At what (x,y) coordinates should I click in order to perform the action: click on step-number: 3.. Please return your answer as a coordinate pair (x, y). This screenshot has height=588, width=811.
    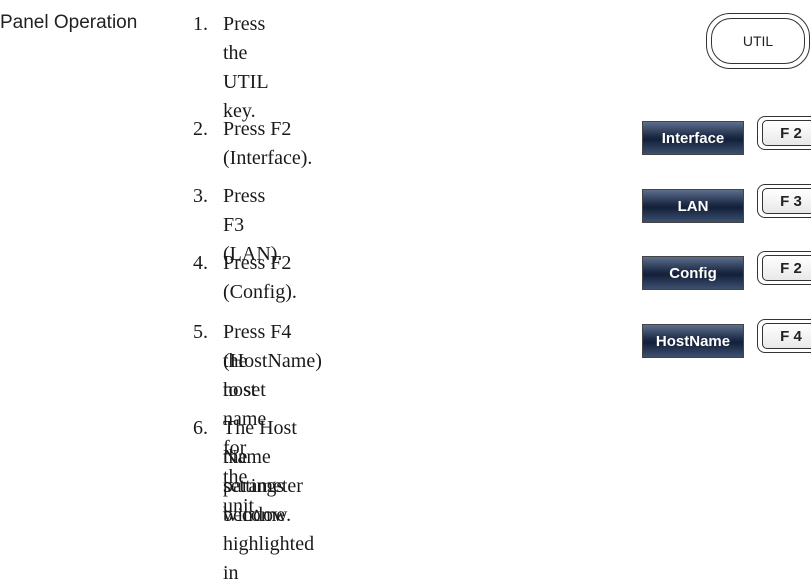
    Looking at the image, I should click on (200, 196).